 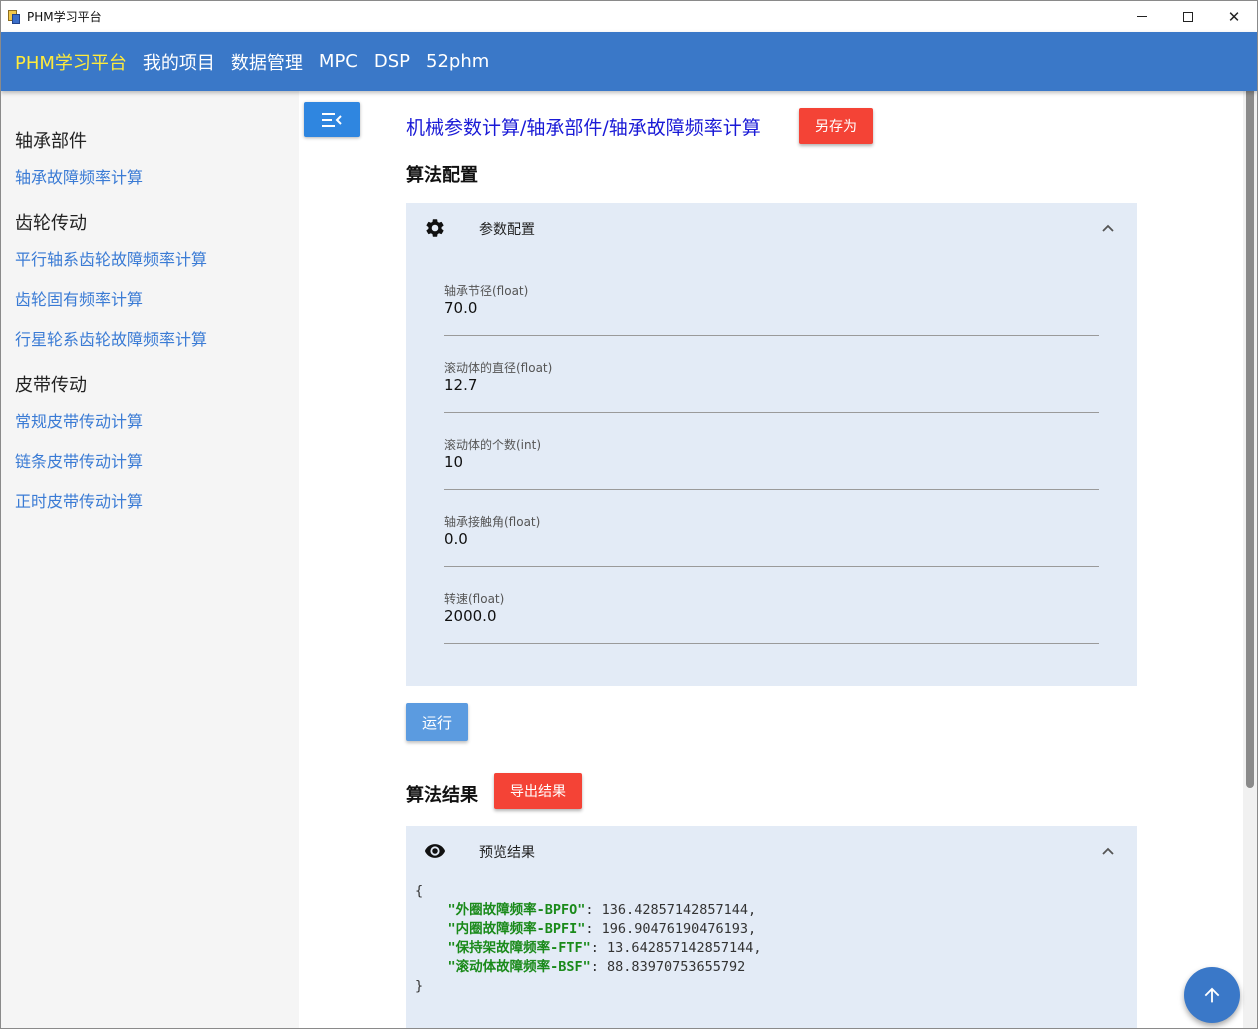 What do you see at coordinates (435, 228) in the screenshot?
I see `gear-icon` at bounding box center [435, 228].